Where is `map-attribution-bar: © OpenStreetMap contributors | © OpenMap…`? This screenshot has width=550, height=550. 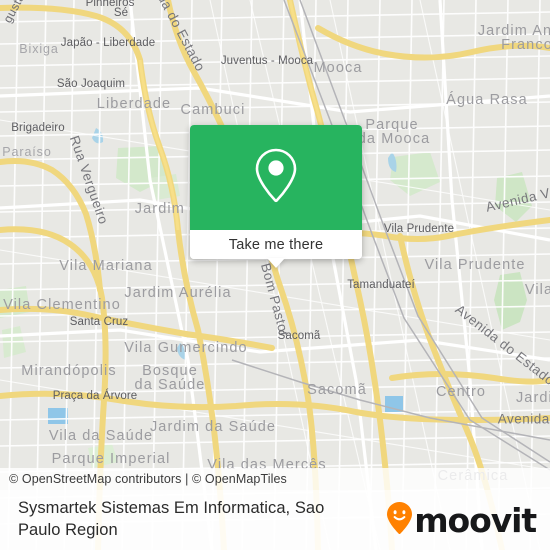 map-attribution-bar: © OpenStreetMap contributors | © OpenMap… is located at coordinates (275, 479).